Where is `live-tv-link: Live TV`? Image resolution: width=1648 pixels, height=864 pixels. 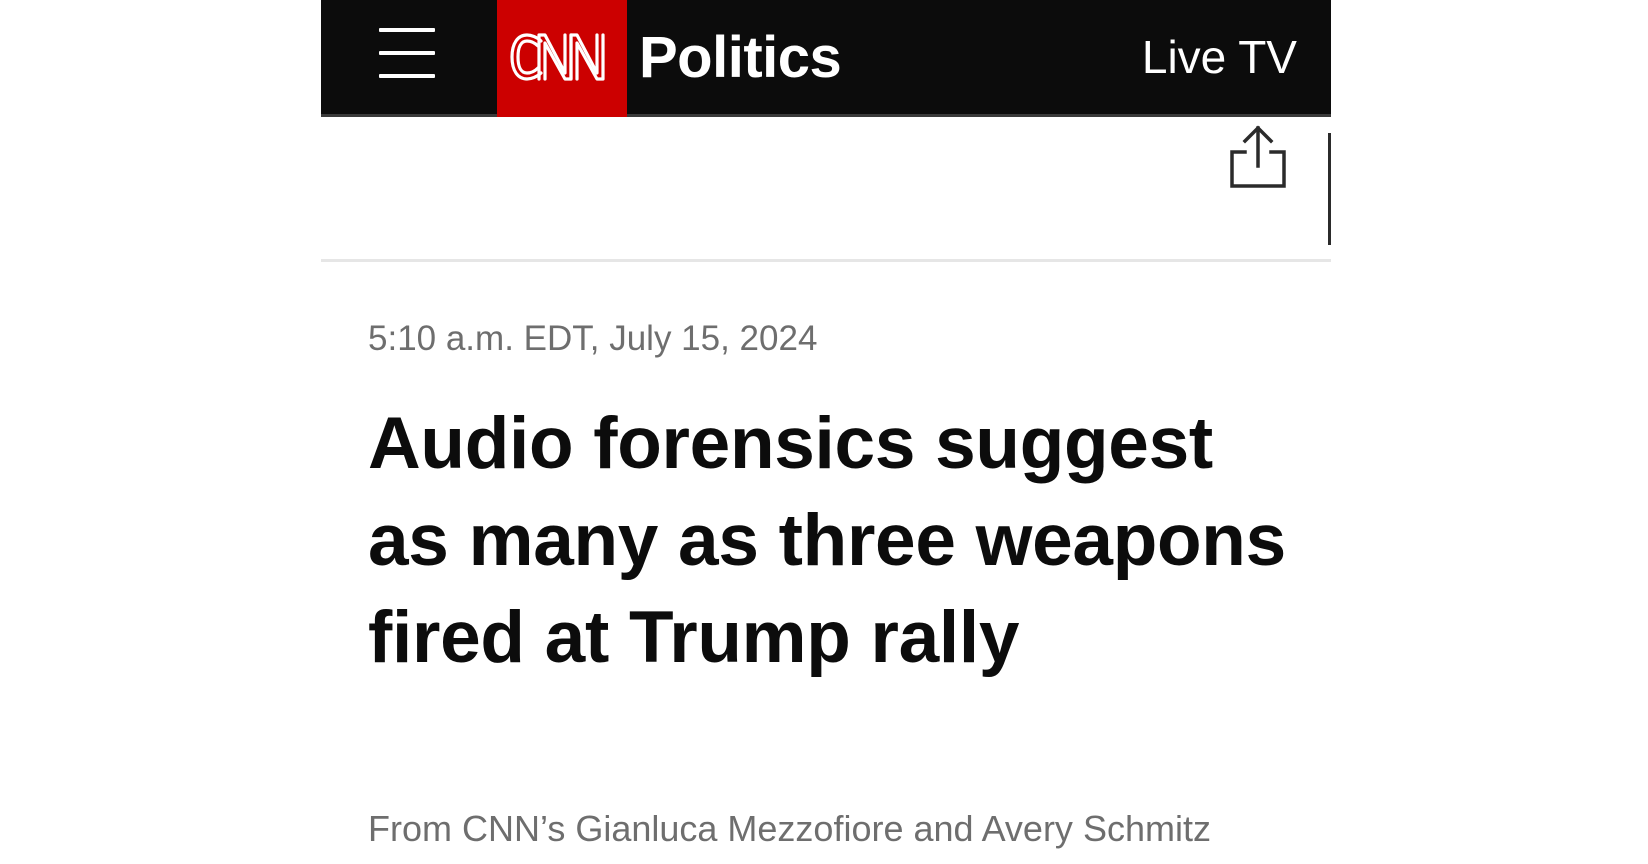
live-tv-link: Live TV is located at coordinates (1219, 57).